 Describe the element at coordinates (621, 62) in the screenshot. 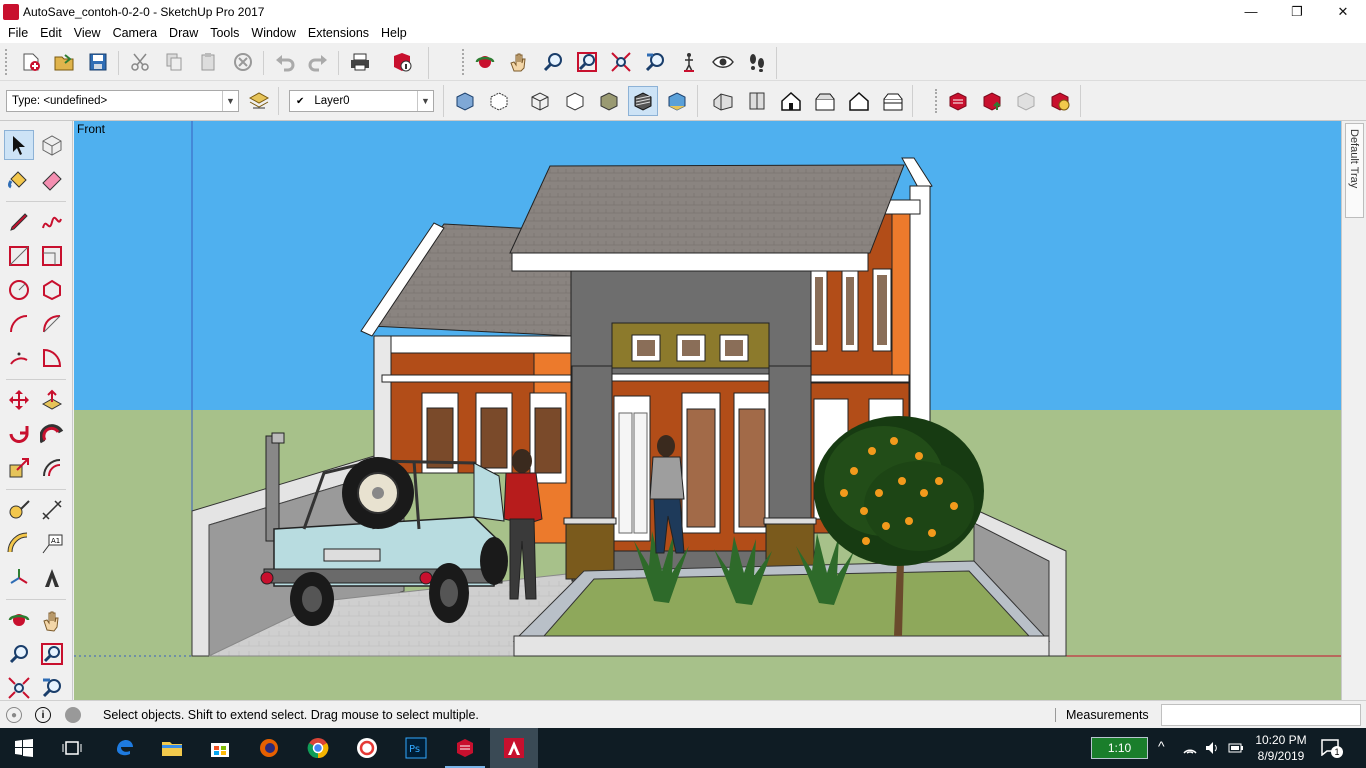

I see `zoom-extents-button` at that location.